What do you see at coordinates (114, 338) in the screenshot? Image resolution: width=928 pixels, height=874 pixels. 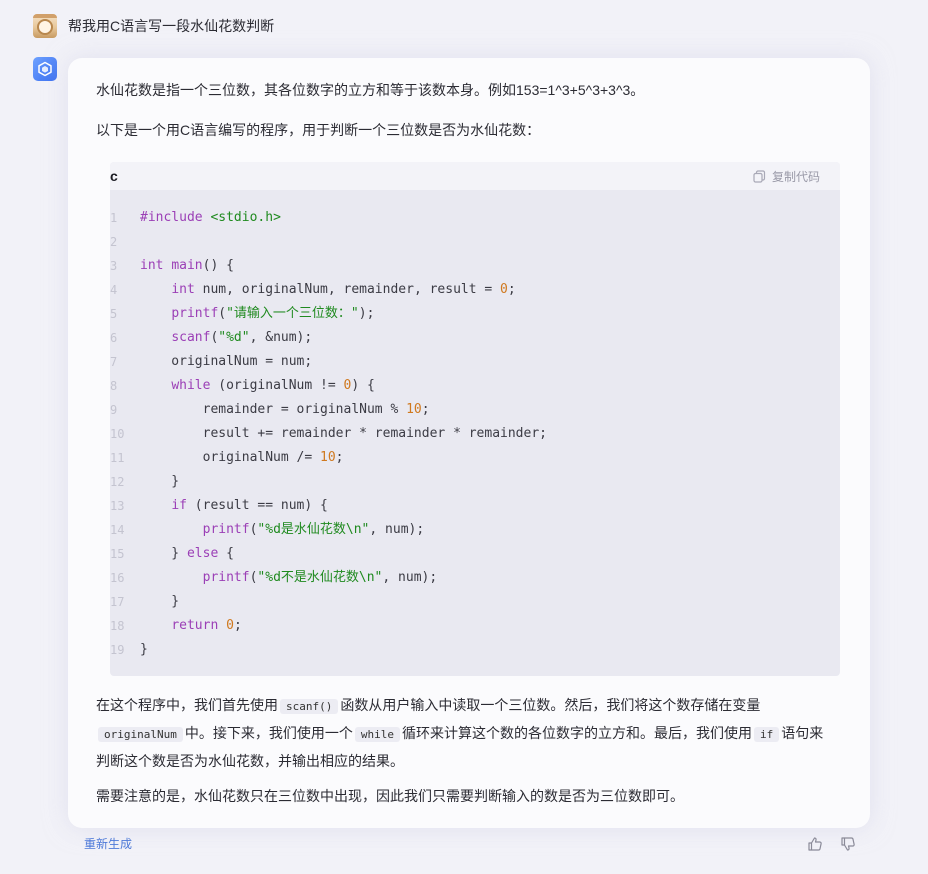 I see `line-number: 6` at bounding box center [114, 338].